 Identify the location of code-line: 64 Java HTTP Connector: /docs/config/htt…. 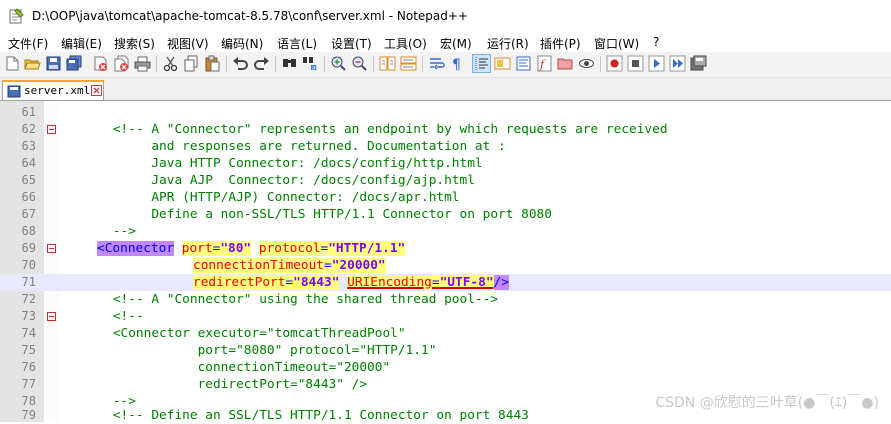
(445, 163).